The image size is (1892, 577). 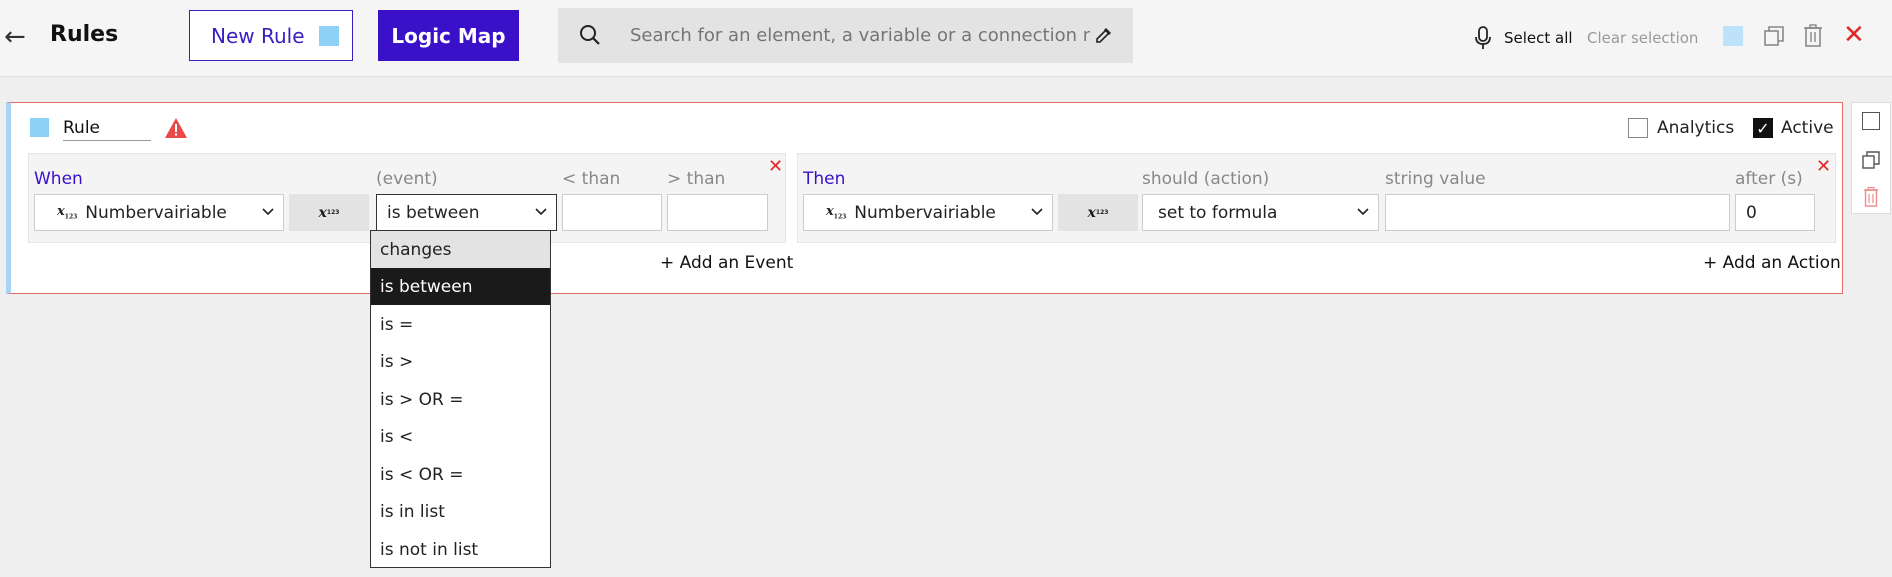 I want to click on add-action-button: + Add an Action, so click(x=1772, y=263).